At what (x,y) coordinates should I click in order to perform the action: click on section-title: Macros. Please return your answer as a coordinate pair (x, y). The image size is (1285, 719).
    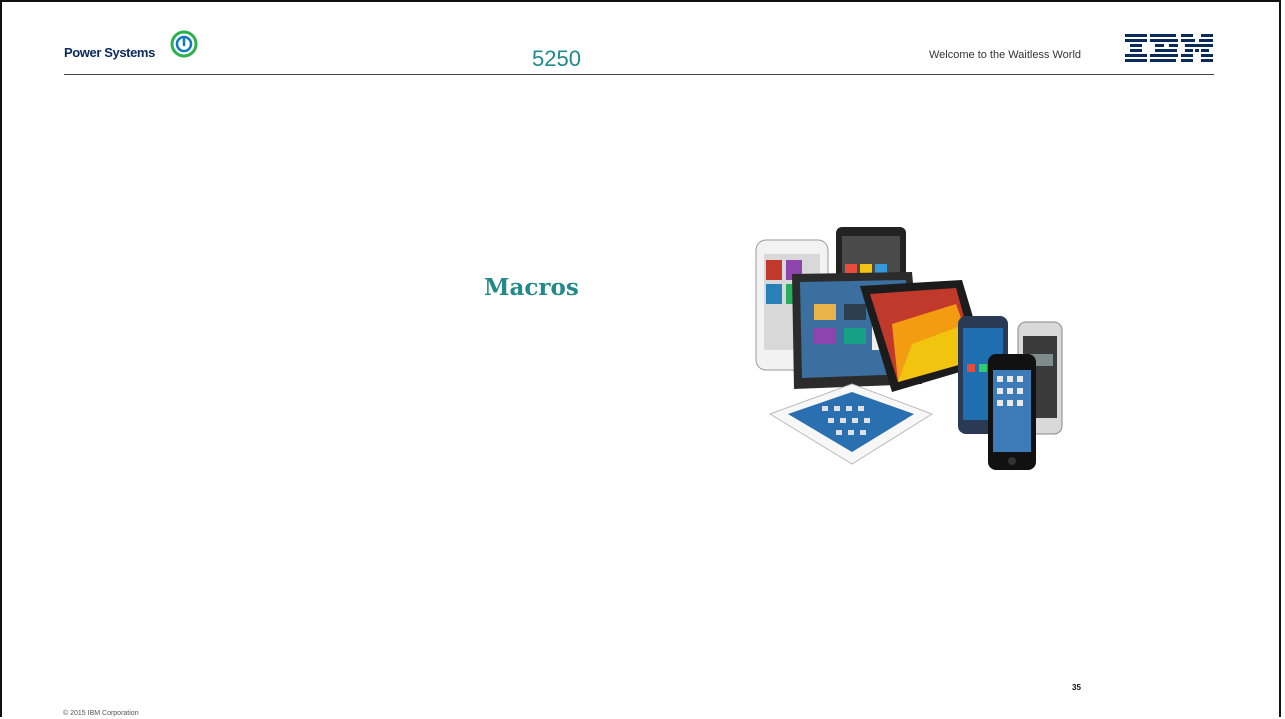
    Looking at the image, I should click on (531, 287).